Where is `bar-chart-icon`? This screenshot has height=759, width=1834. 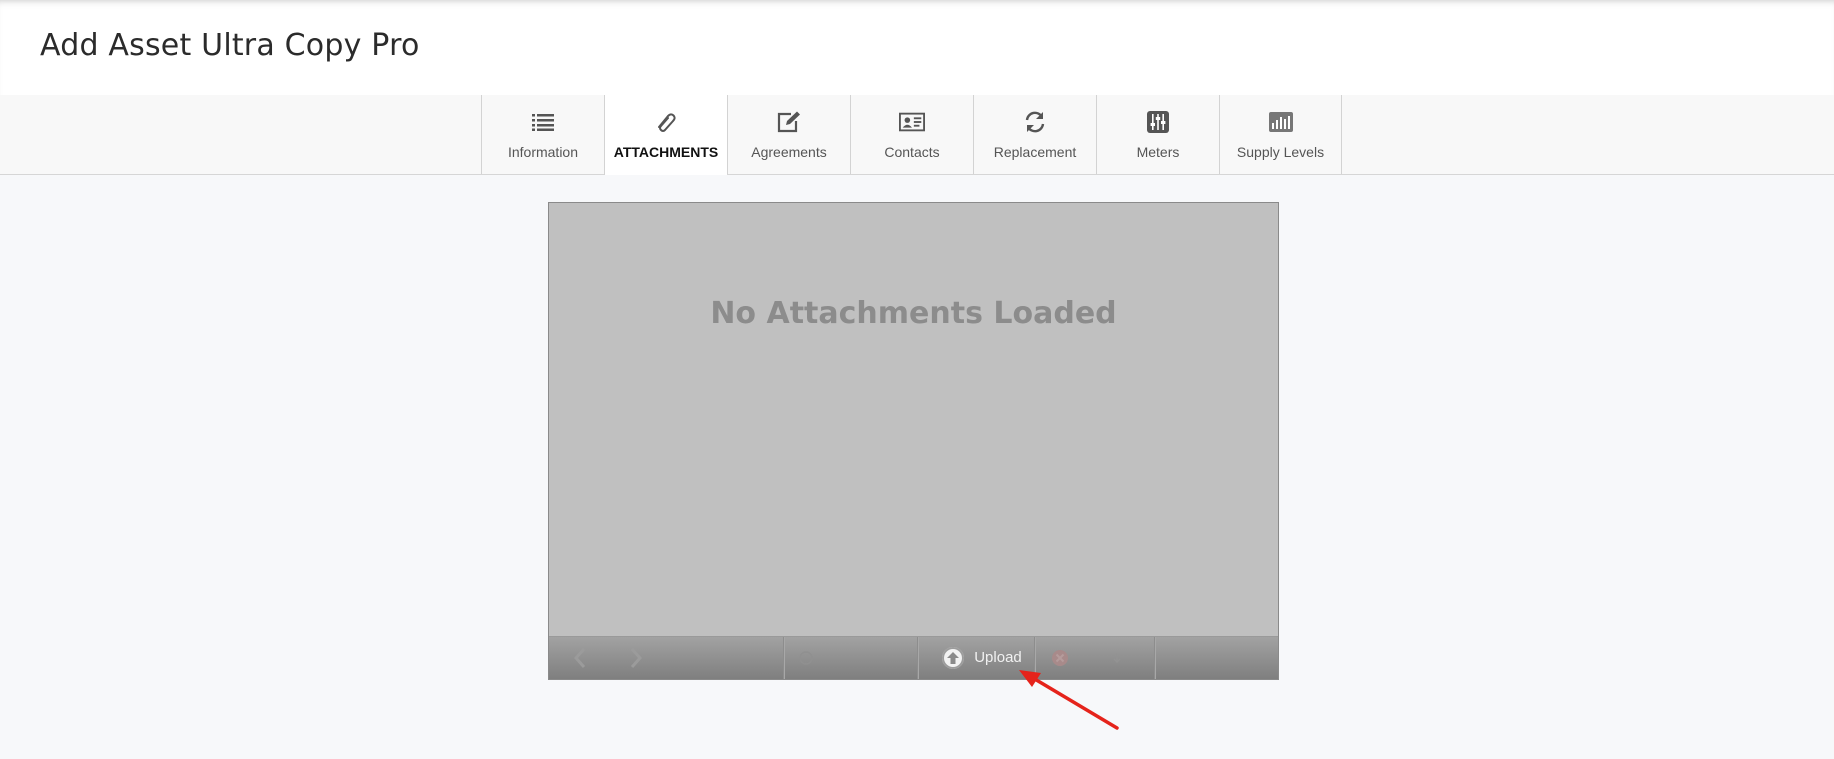
bar-chart-icon is located at coordinates (1281, 122).